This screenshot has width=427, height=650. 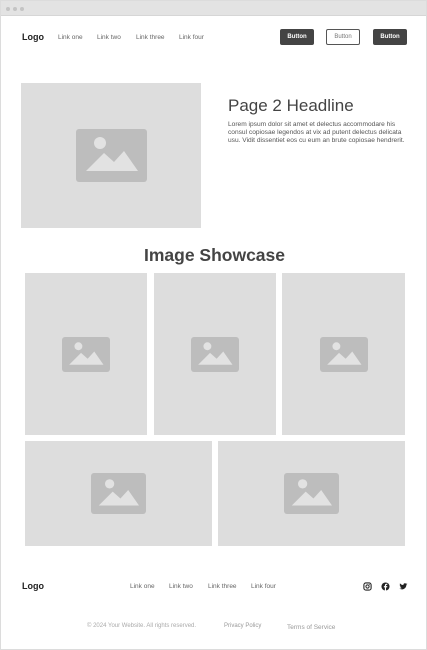 I want to click on footer-terms-link: Terms of Service, so click(x=311, y=627).